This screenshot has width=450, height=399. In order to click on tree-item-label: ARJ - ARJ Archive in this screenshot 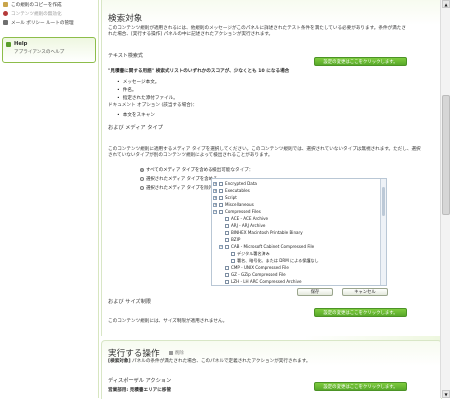, I will do `click(248, 225)`.